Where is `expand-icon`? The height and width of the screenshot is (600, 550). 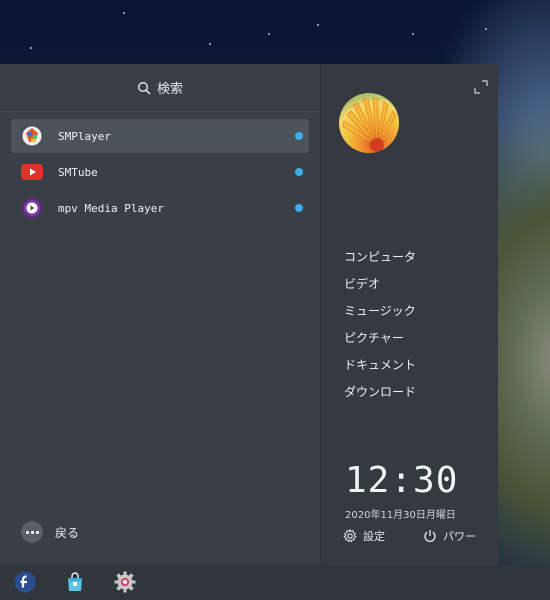
expand-icon is located at coordinates (481, 87).